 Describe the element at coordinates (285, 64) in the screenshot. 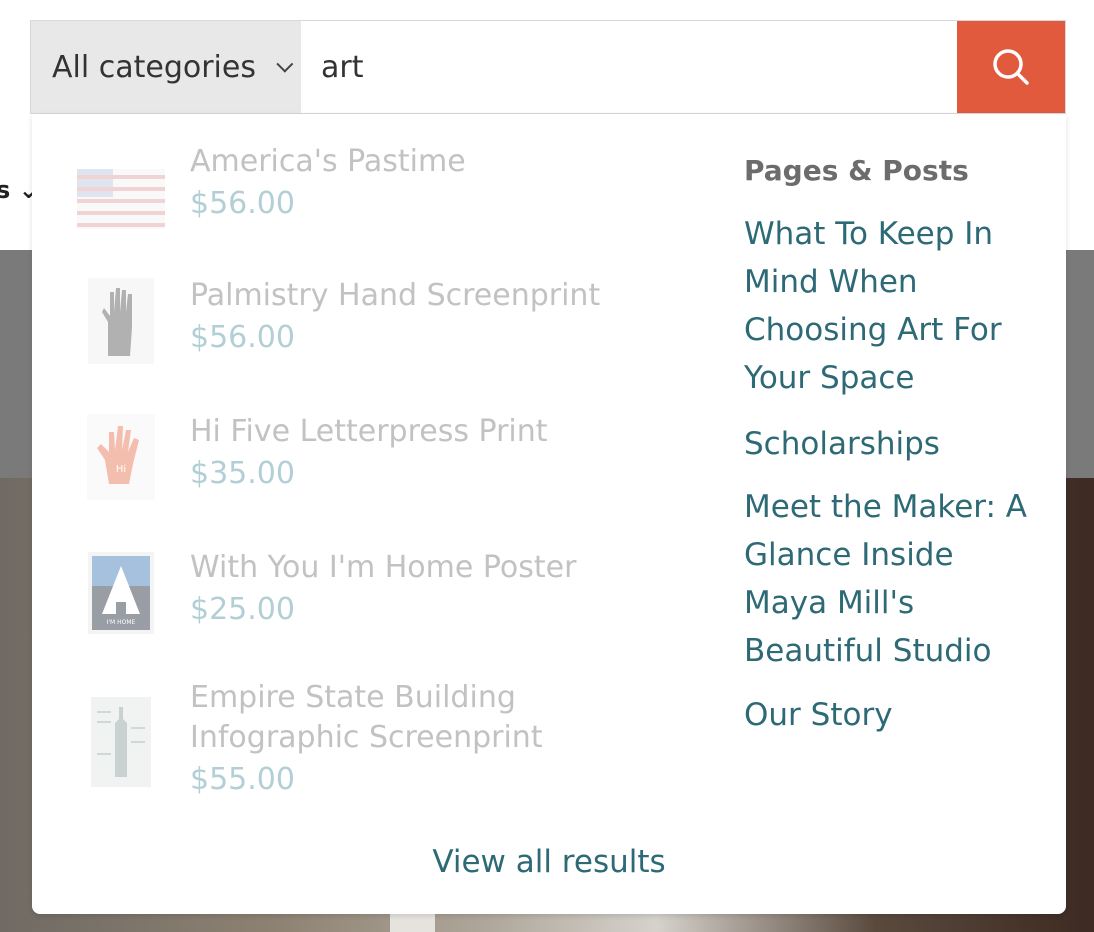

I see `chevron-down-icon` at that location.